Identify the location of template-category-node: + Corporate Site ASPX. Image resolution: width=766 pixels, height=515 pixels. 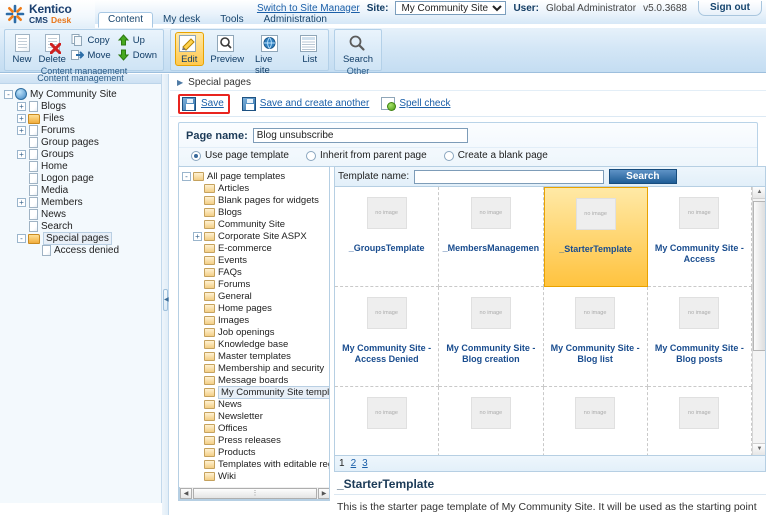
(255, 236).